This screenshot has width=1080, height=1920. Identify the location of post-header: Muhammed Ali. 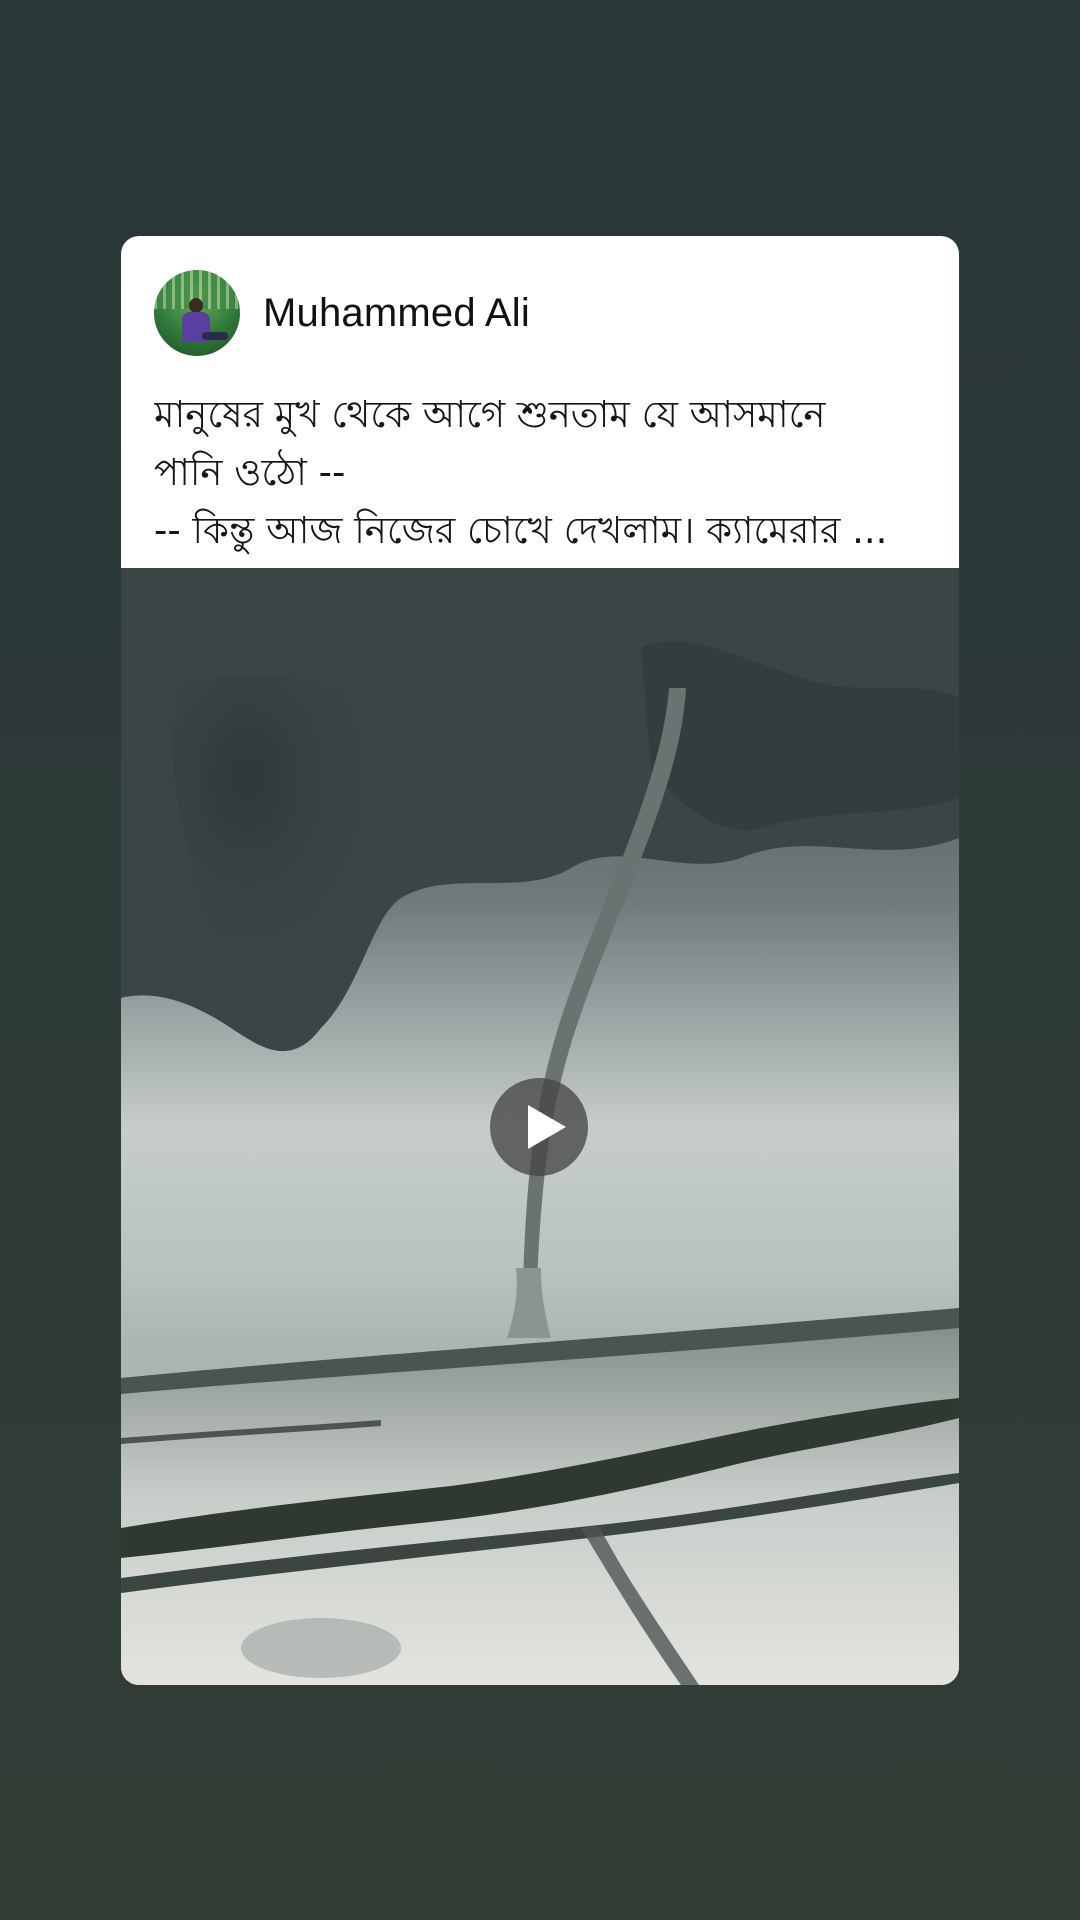
(342, 313).